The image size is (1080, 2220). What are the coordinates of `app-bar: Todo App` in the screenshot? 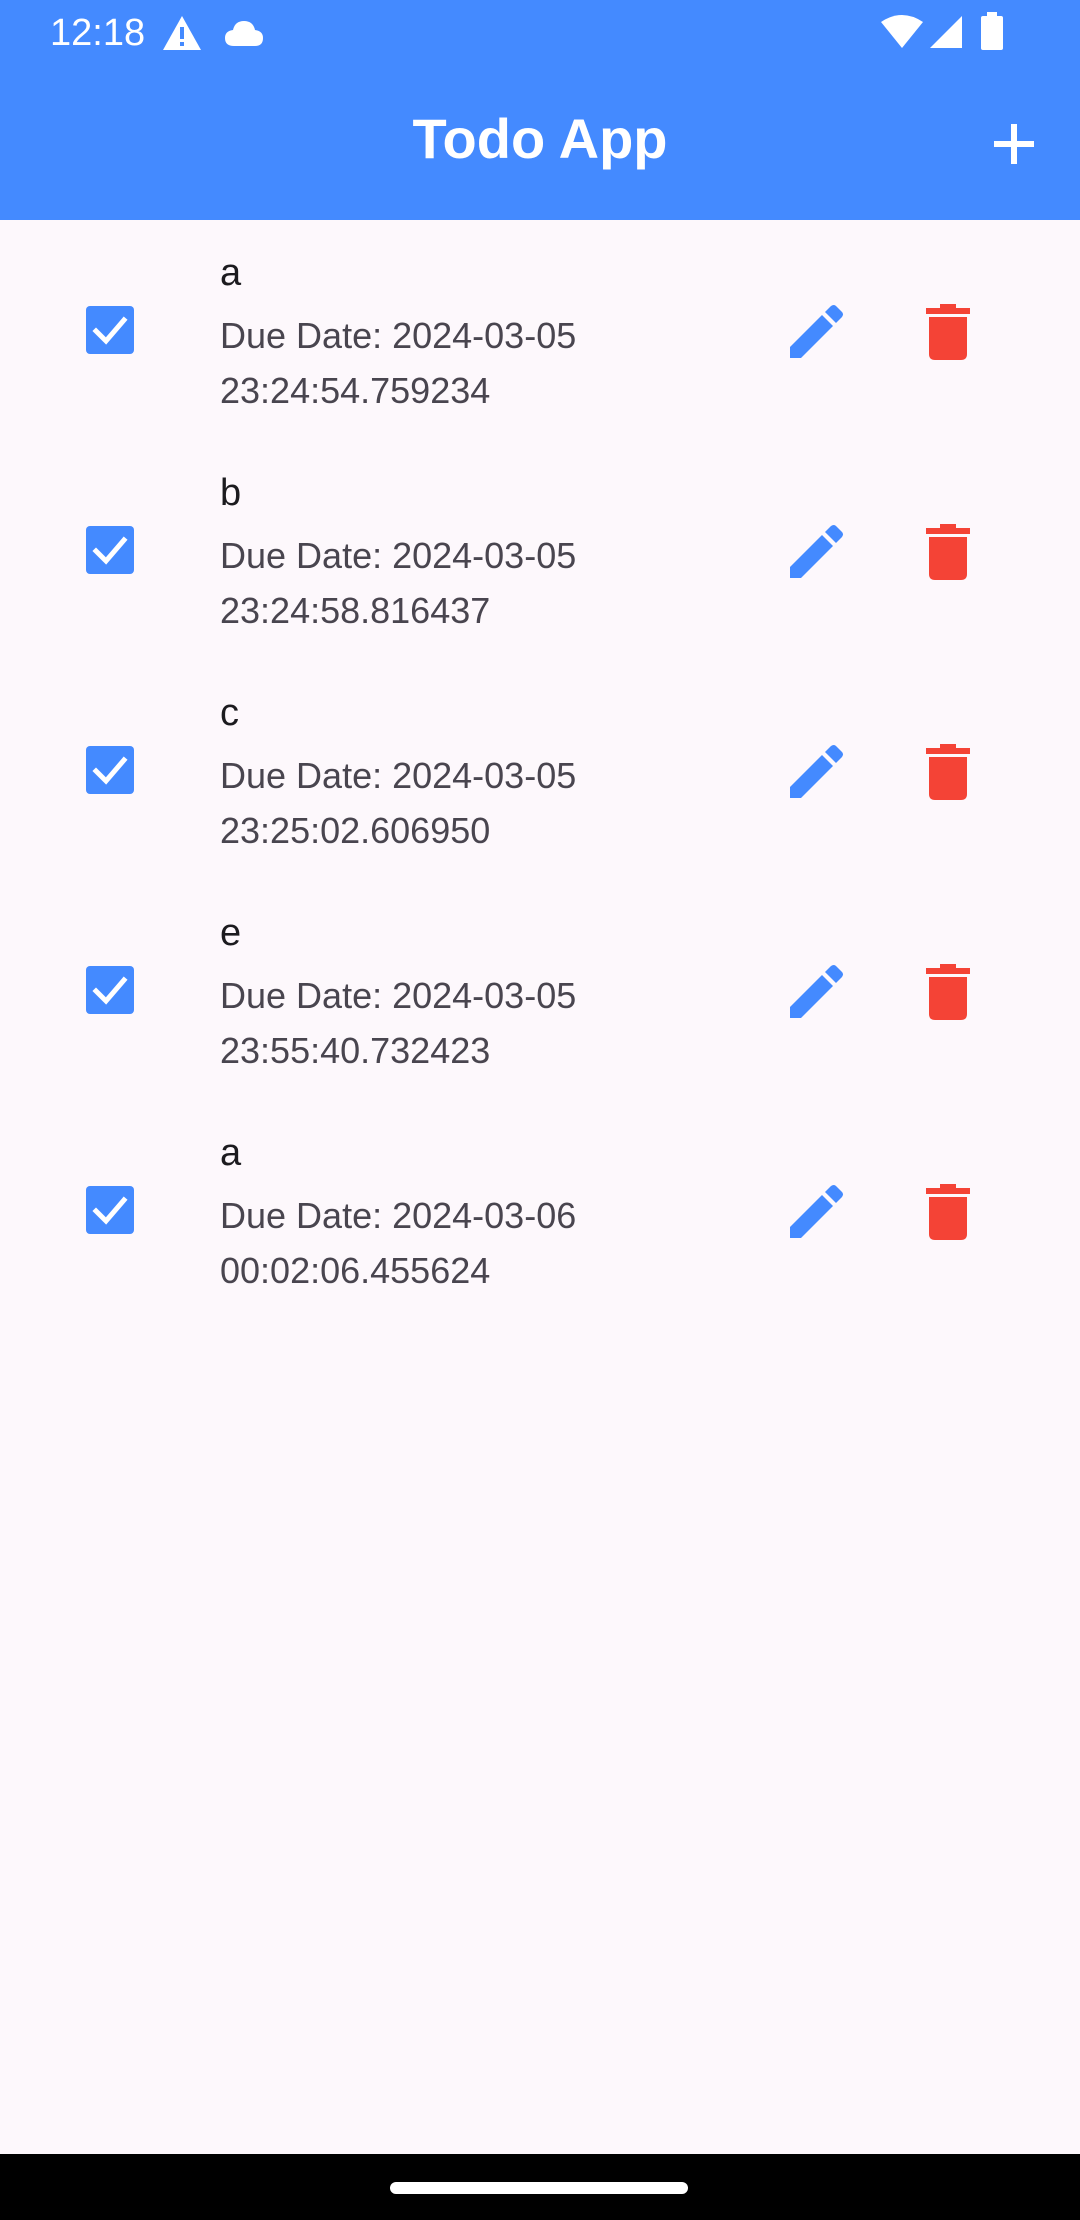 It's located at (540, 143).